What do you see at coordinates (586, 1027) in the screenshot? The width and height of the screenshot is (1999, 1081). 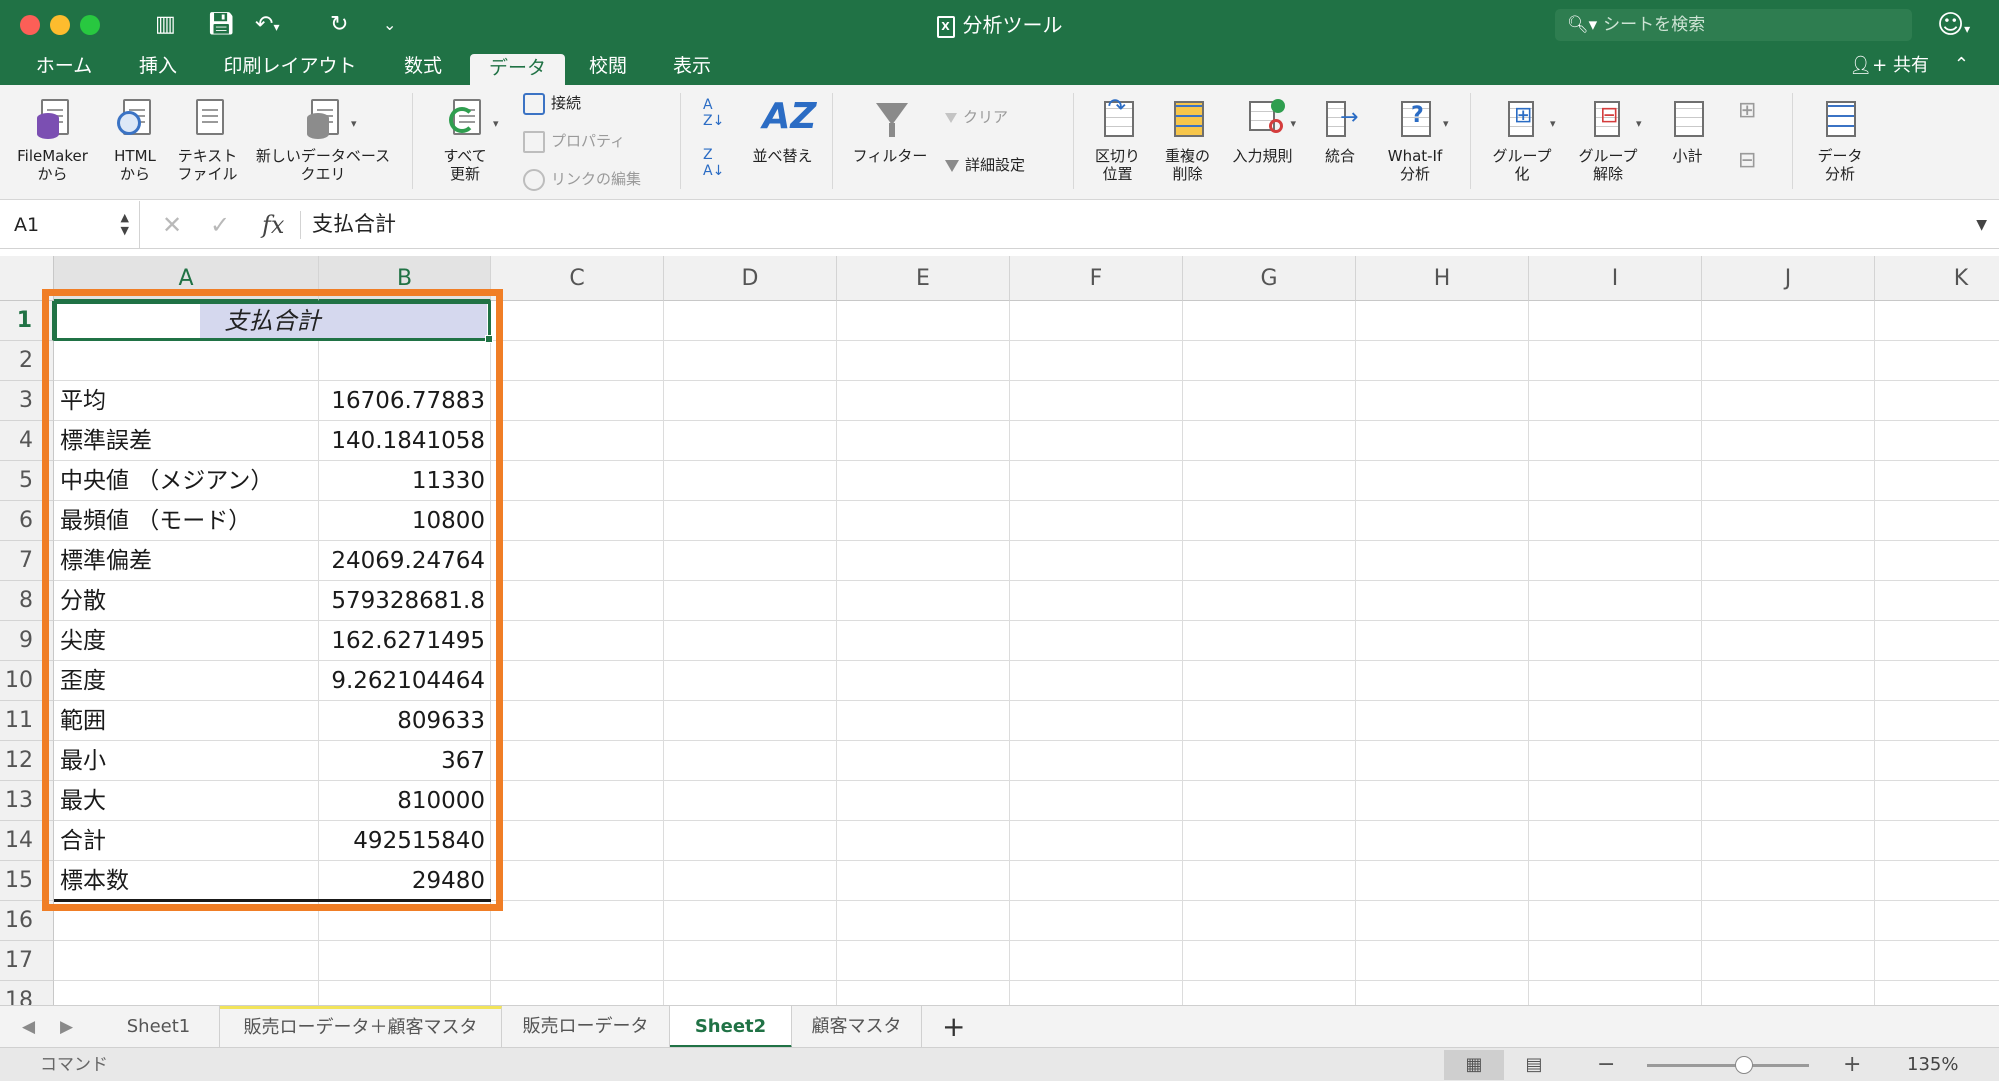 I see `sheet-tab-sales-raw: 販売ローデータ` at bounding box center [586, 1027].